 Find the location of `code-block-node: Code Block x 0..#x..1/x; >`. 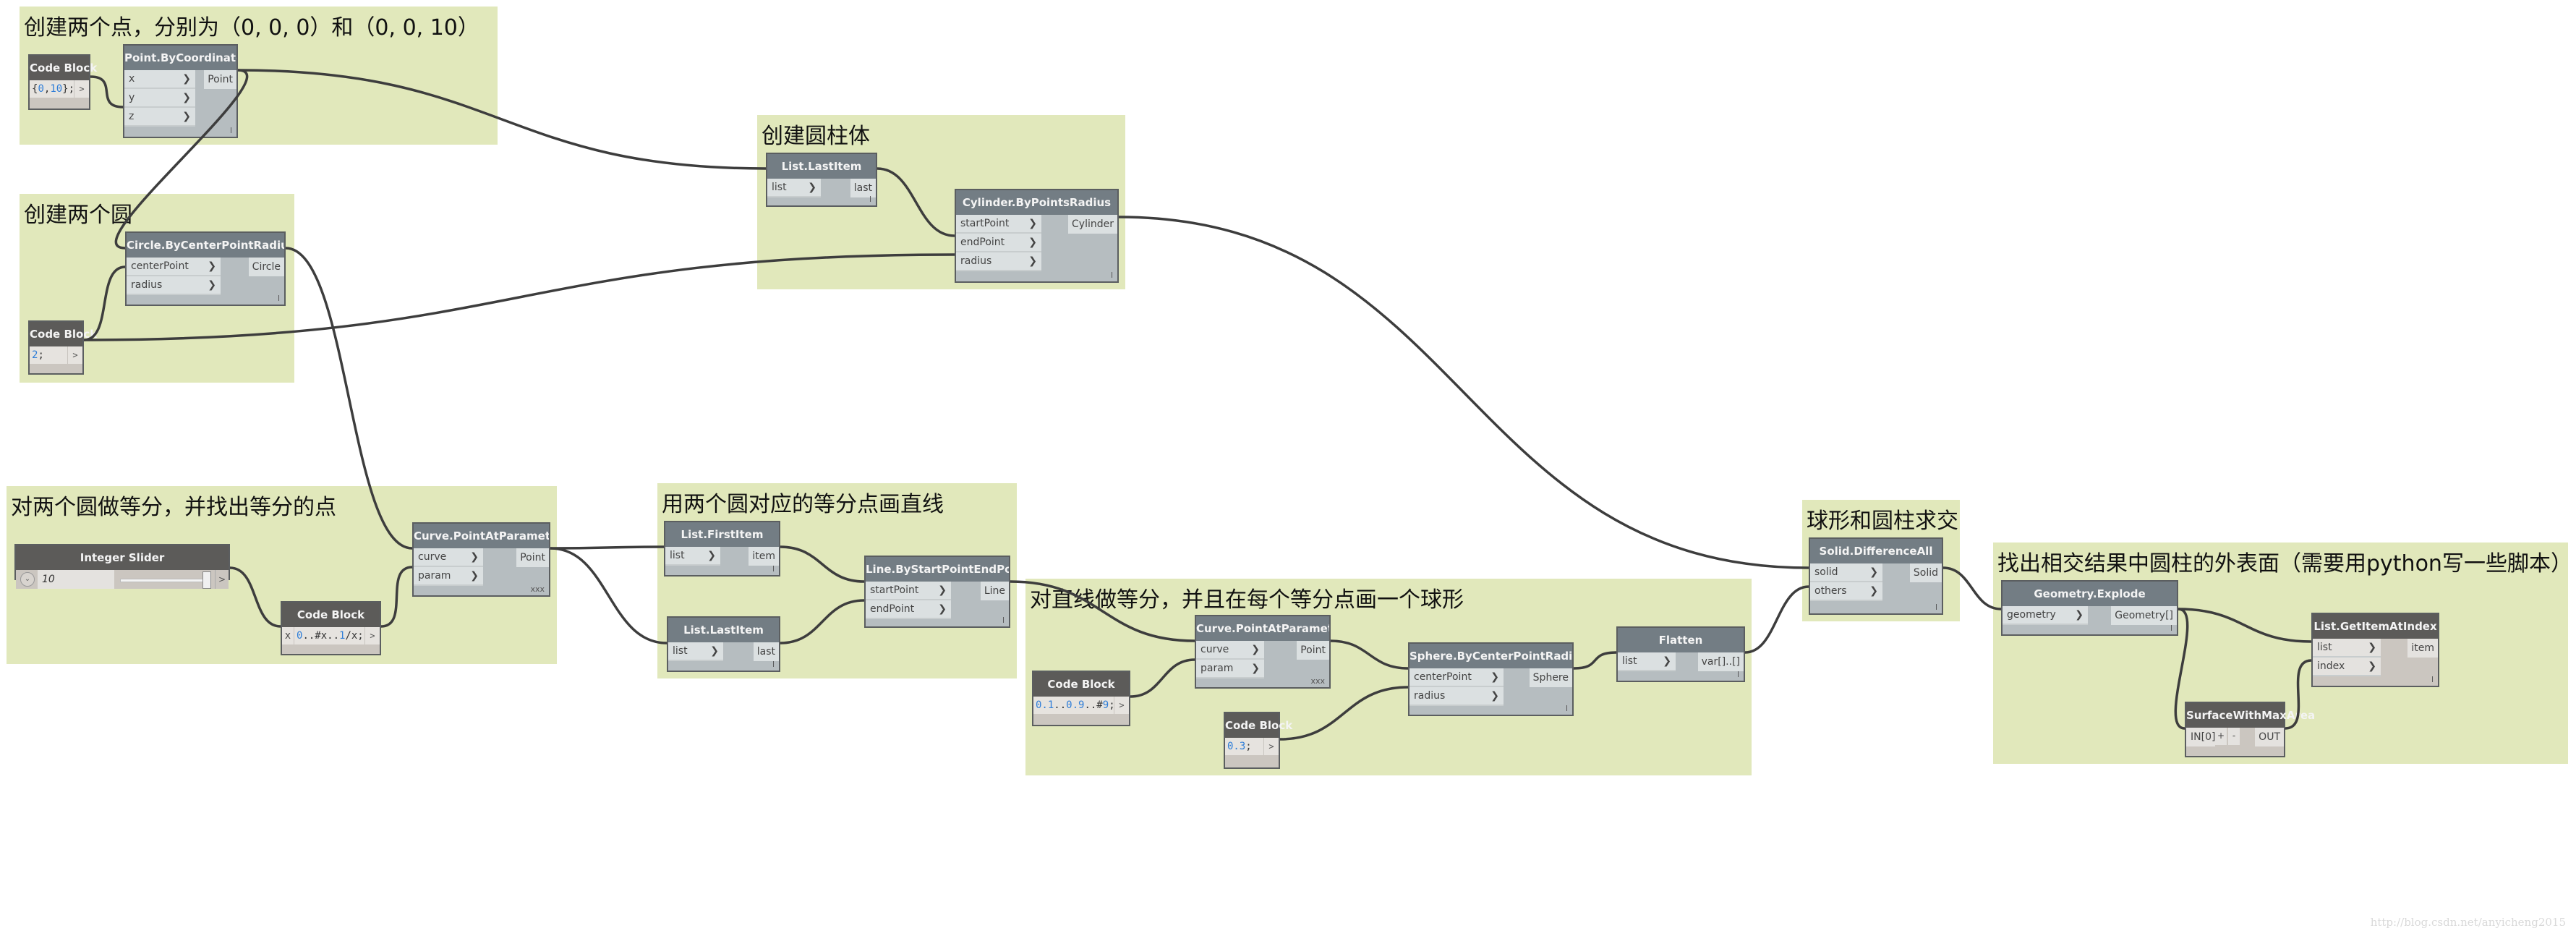

code-block-node: Code Block x 0..#x..1/x; > is located at coordinates (331, 628).